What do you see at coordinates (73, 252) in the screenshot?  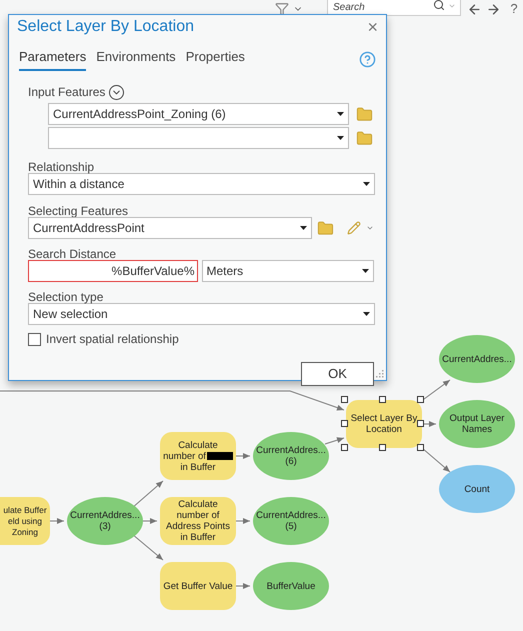 I see `field-label: Search Distance` at bounding box center [73, 252].